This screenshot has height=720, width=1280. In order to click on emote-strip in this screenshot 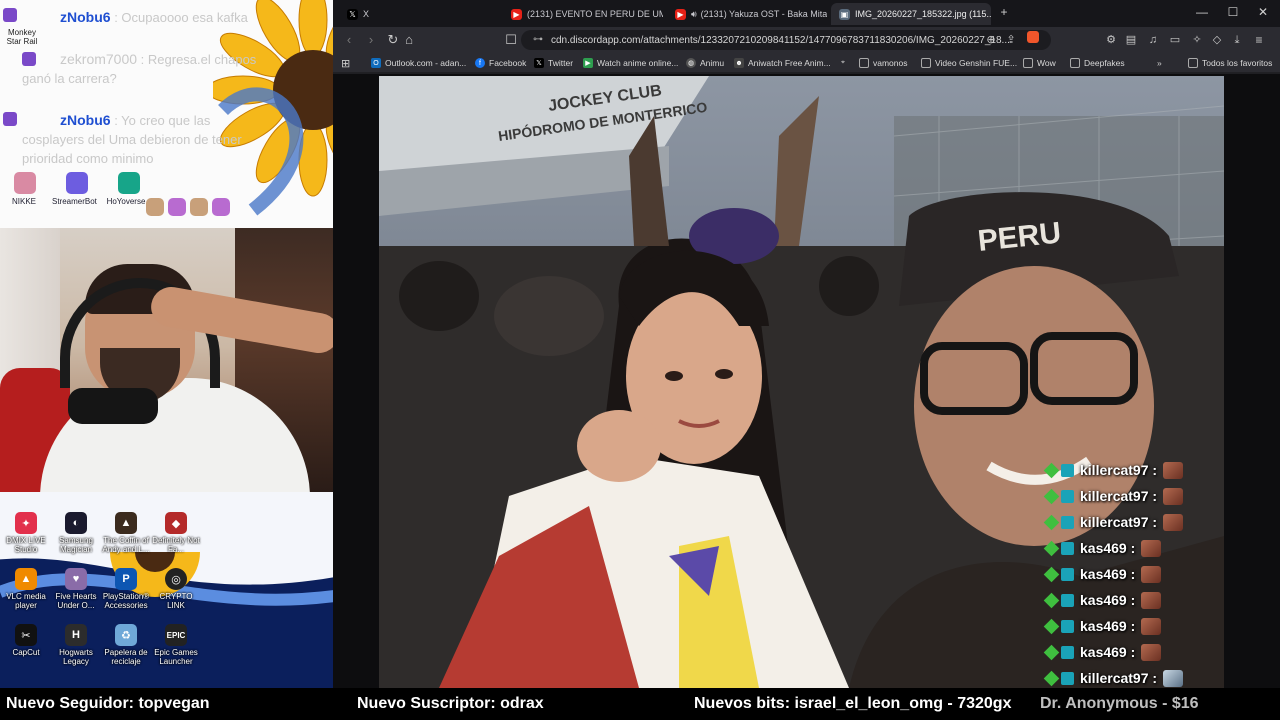, I will do `click(188, 207)`.